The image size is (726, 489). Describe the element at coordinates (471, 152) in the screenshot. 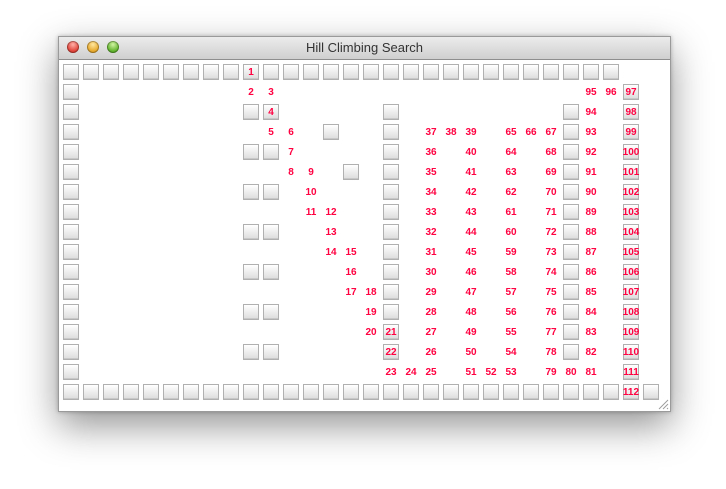

I see `path-step: 40` at that location.